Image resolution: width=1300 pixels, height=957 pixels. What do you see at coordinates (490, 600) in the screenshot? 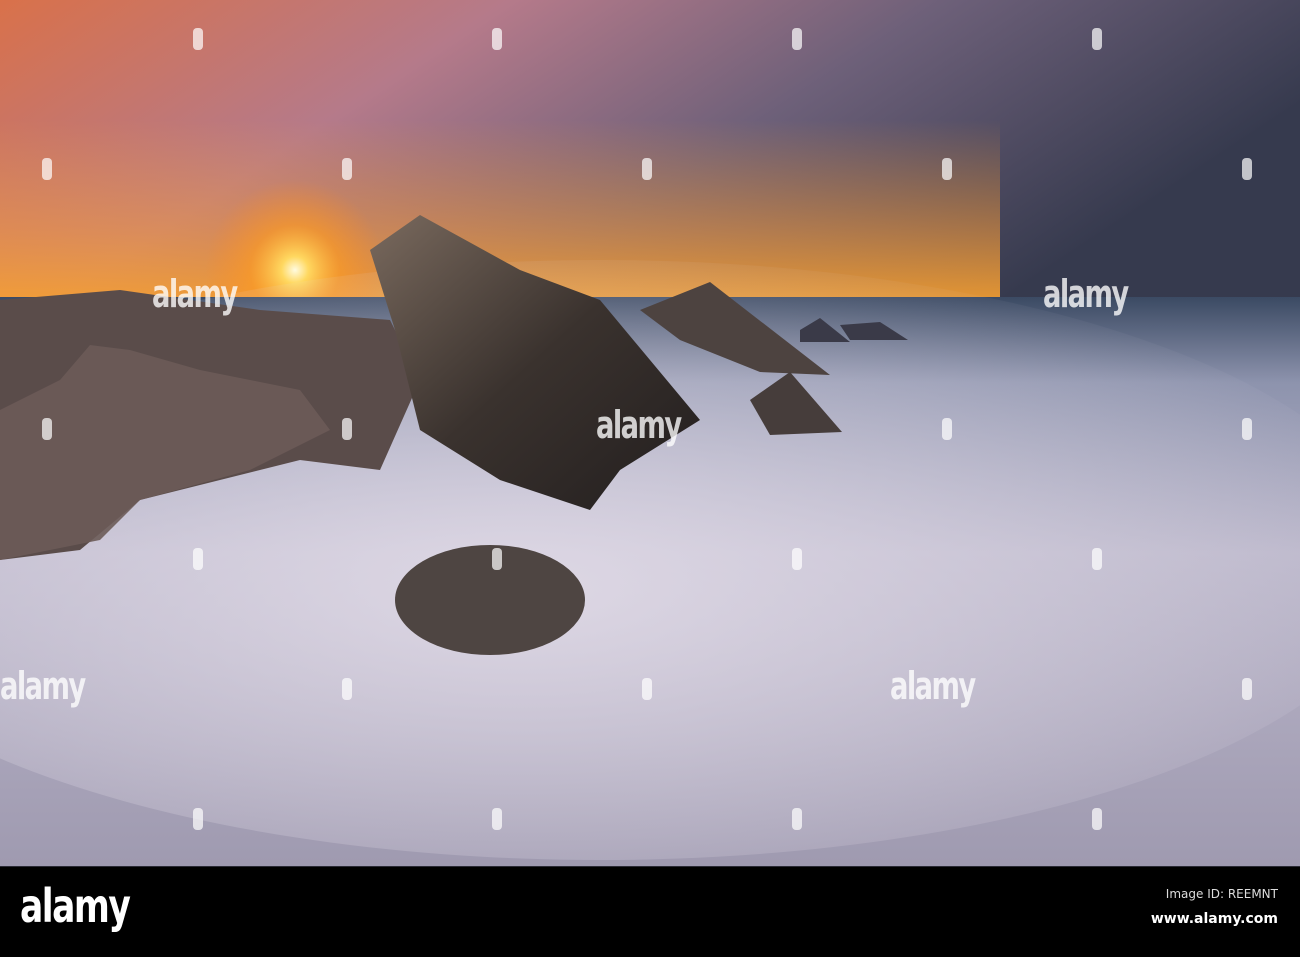
I see `boulder-foreground` at bounding box center [490, 600].